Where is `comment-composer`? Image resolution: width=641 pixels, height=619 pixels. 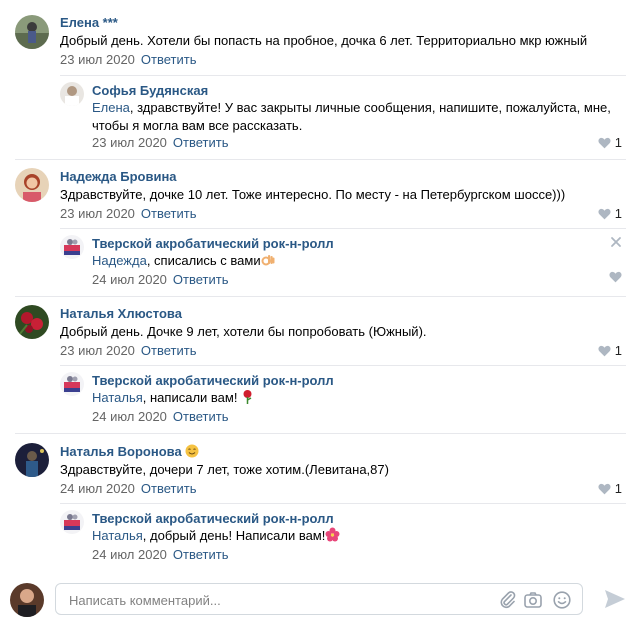
comment-composer is located at coordinates (320, 597).